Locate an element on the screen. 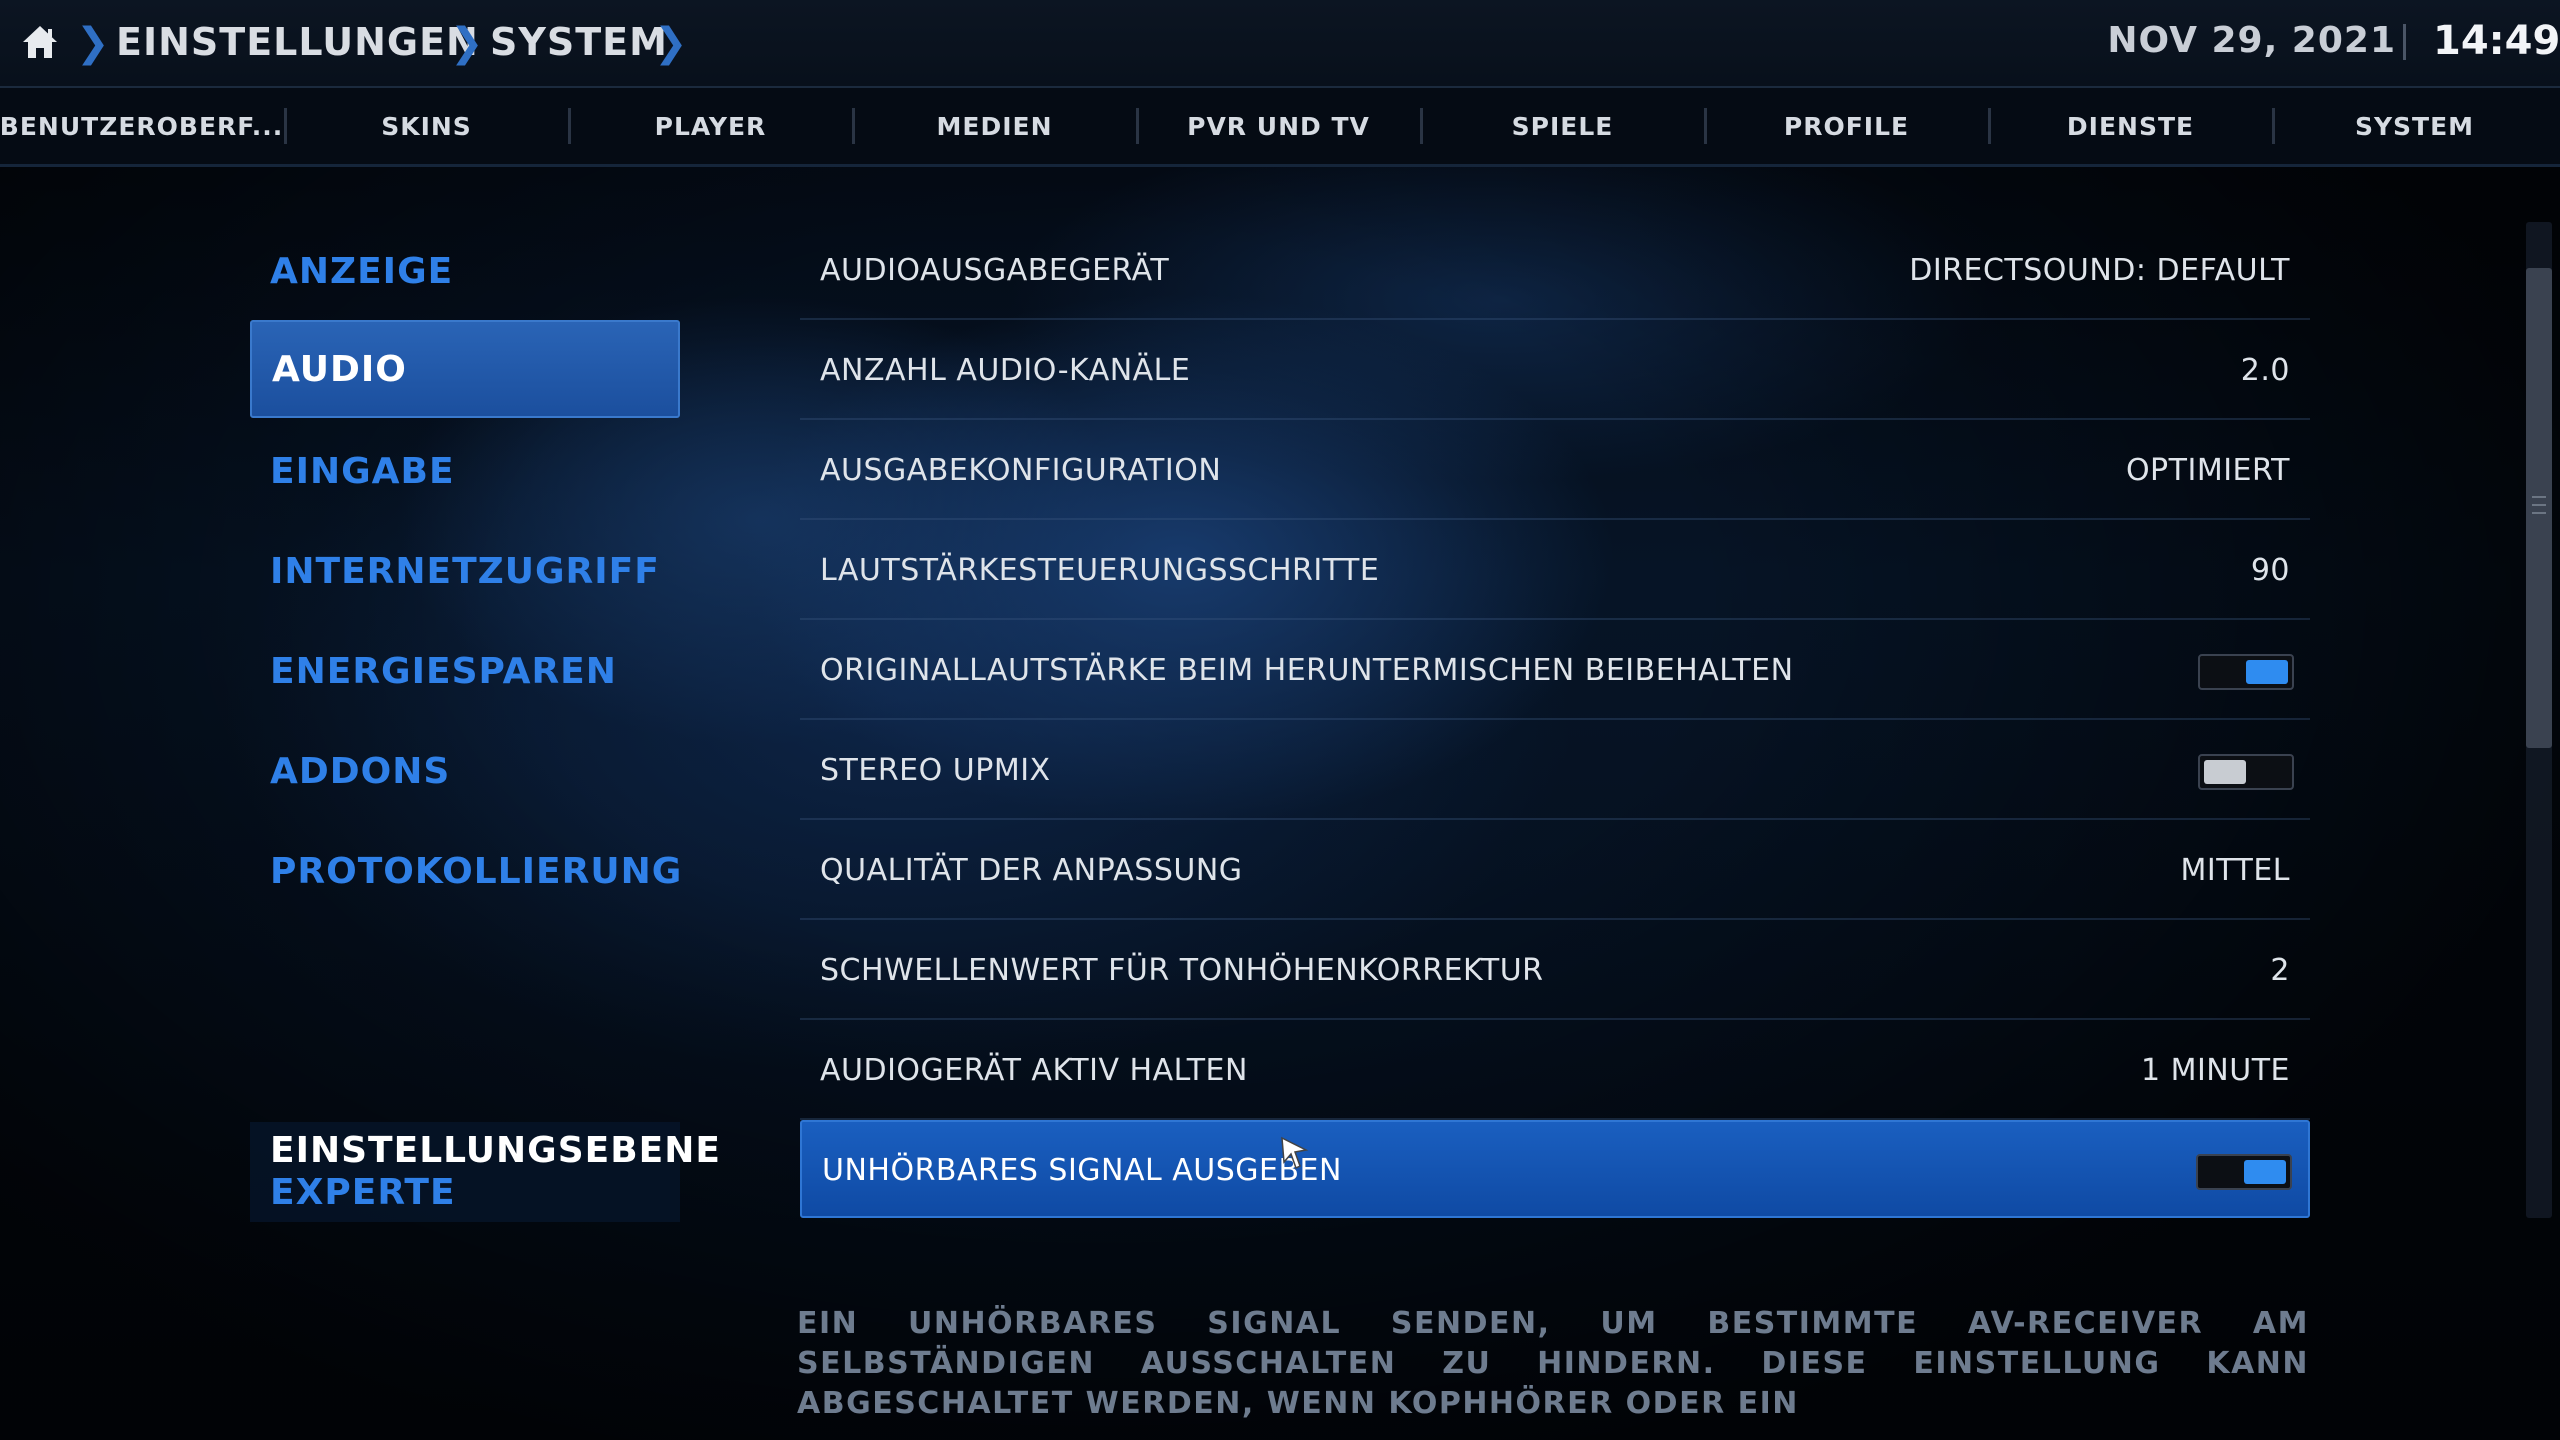 The width and height of the screenshot is (2560, 1440). sidebar-item-label: AUDIO is located at coordinates (339, 369).